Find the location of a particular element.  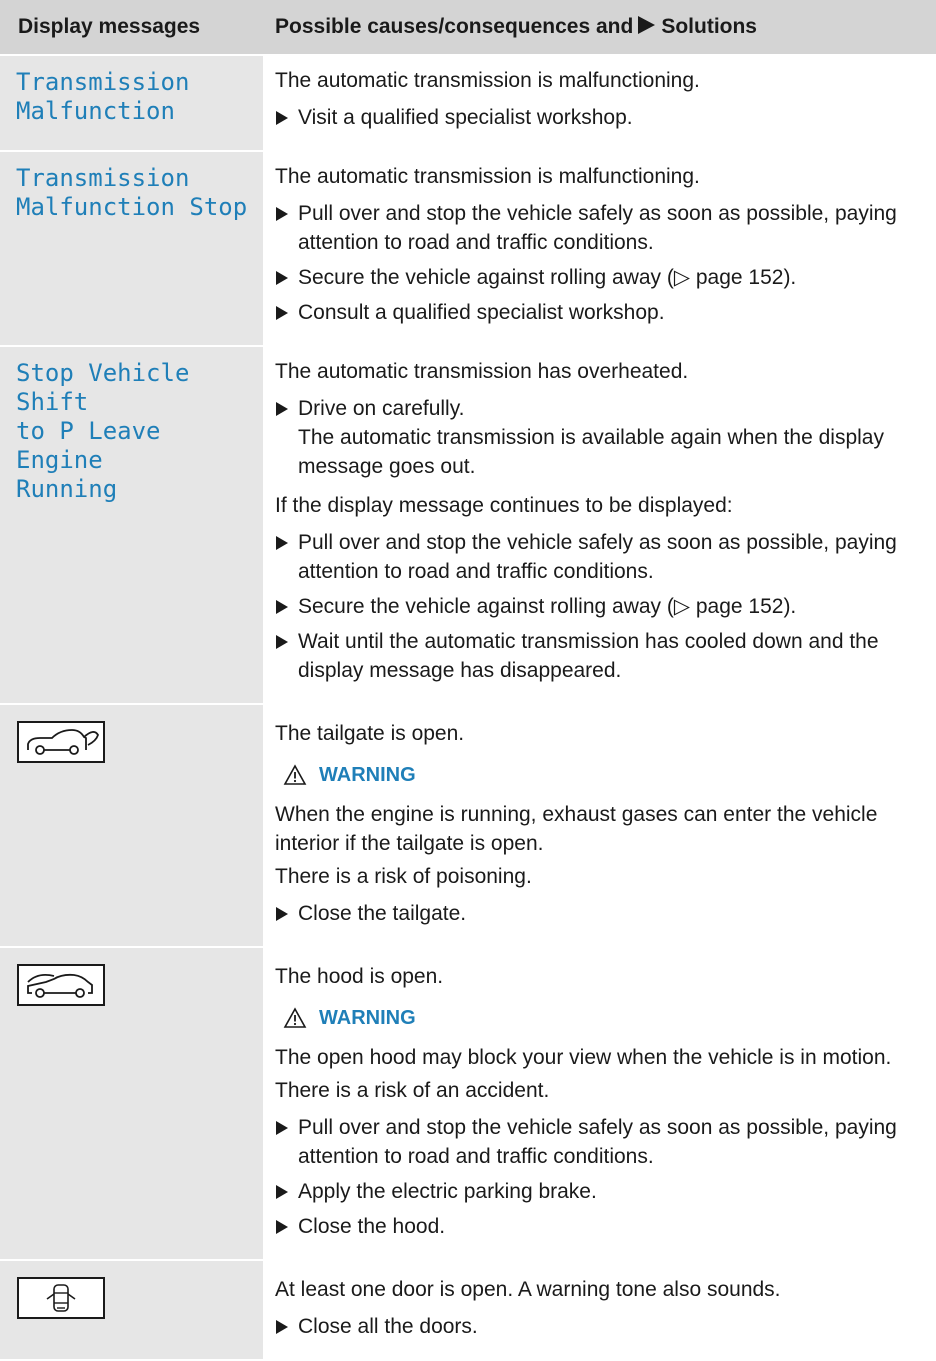

step-text: Close all the doors. is located at coordinates (388, 1326).